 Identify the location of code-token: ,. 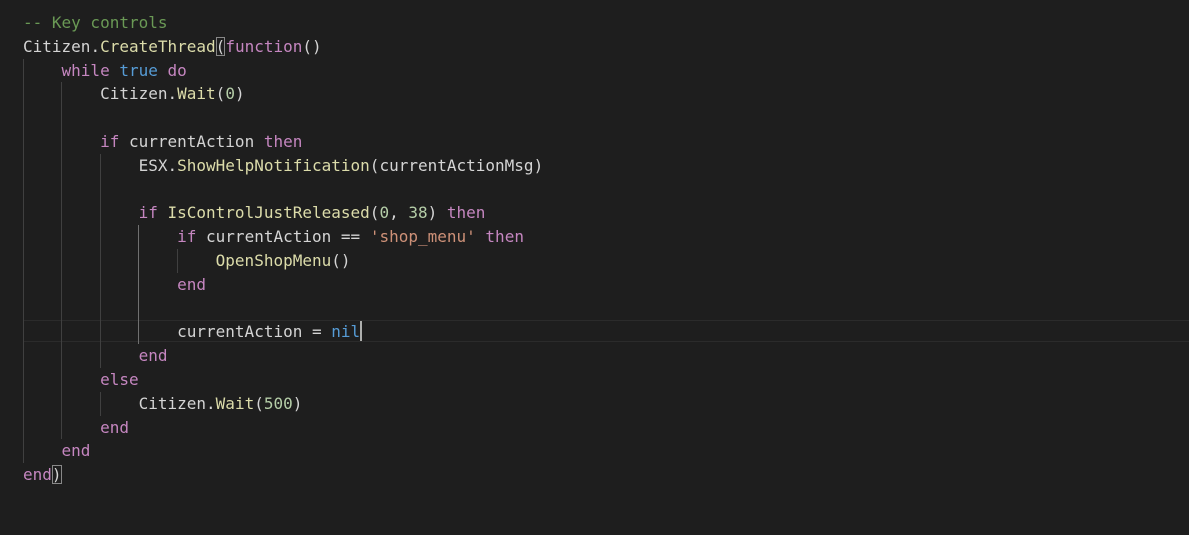
(394, 213).